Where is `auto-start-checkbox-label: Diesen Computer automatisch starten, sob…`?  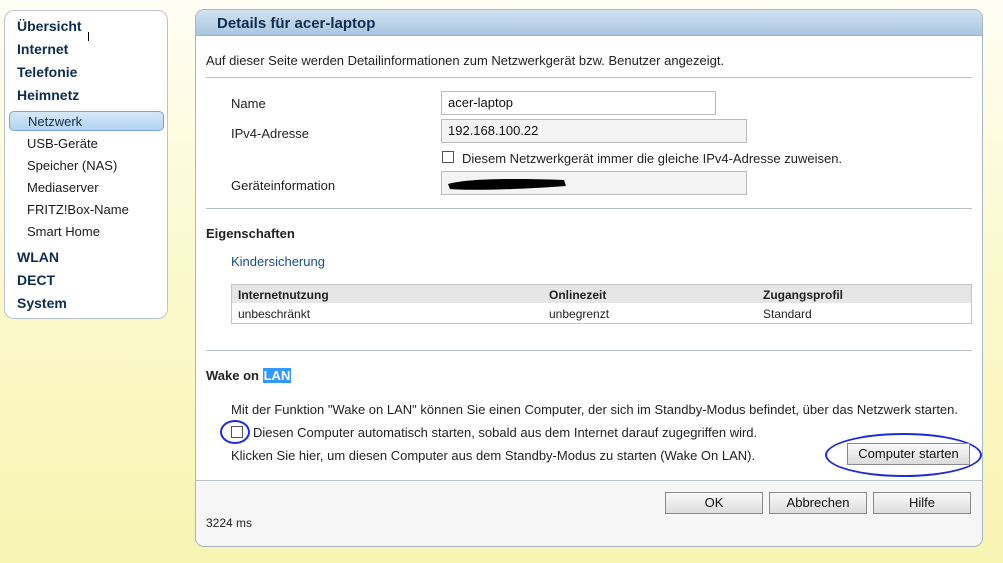 auto-start-checkbox-label: Diesen Computer automatisch starten, sob… is located at coordinates (505, 432).